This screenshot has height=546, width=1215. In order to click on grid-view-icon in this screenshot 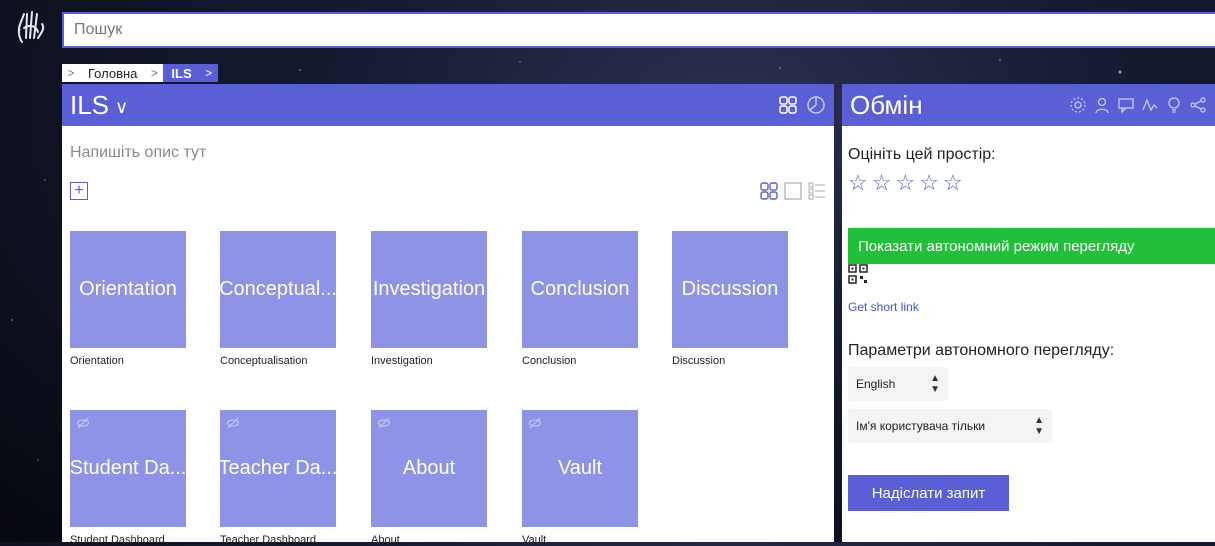, I will do `click(769, 191)`.